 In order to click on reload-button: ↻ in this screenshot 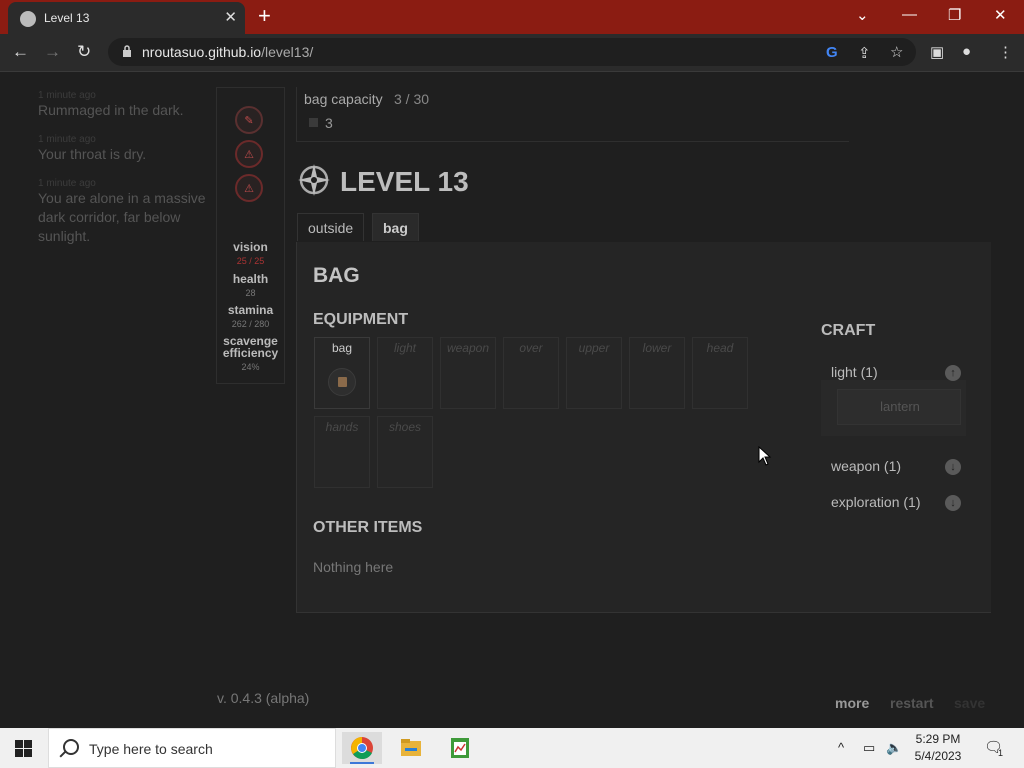, I will do `click(84, 52)`.